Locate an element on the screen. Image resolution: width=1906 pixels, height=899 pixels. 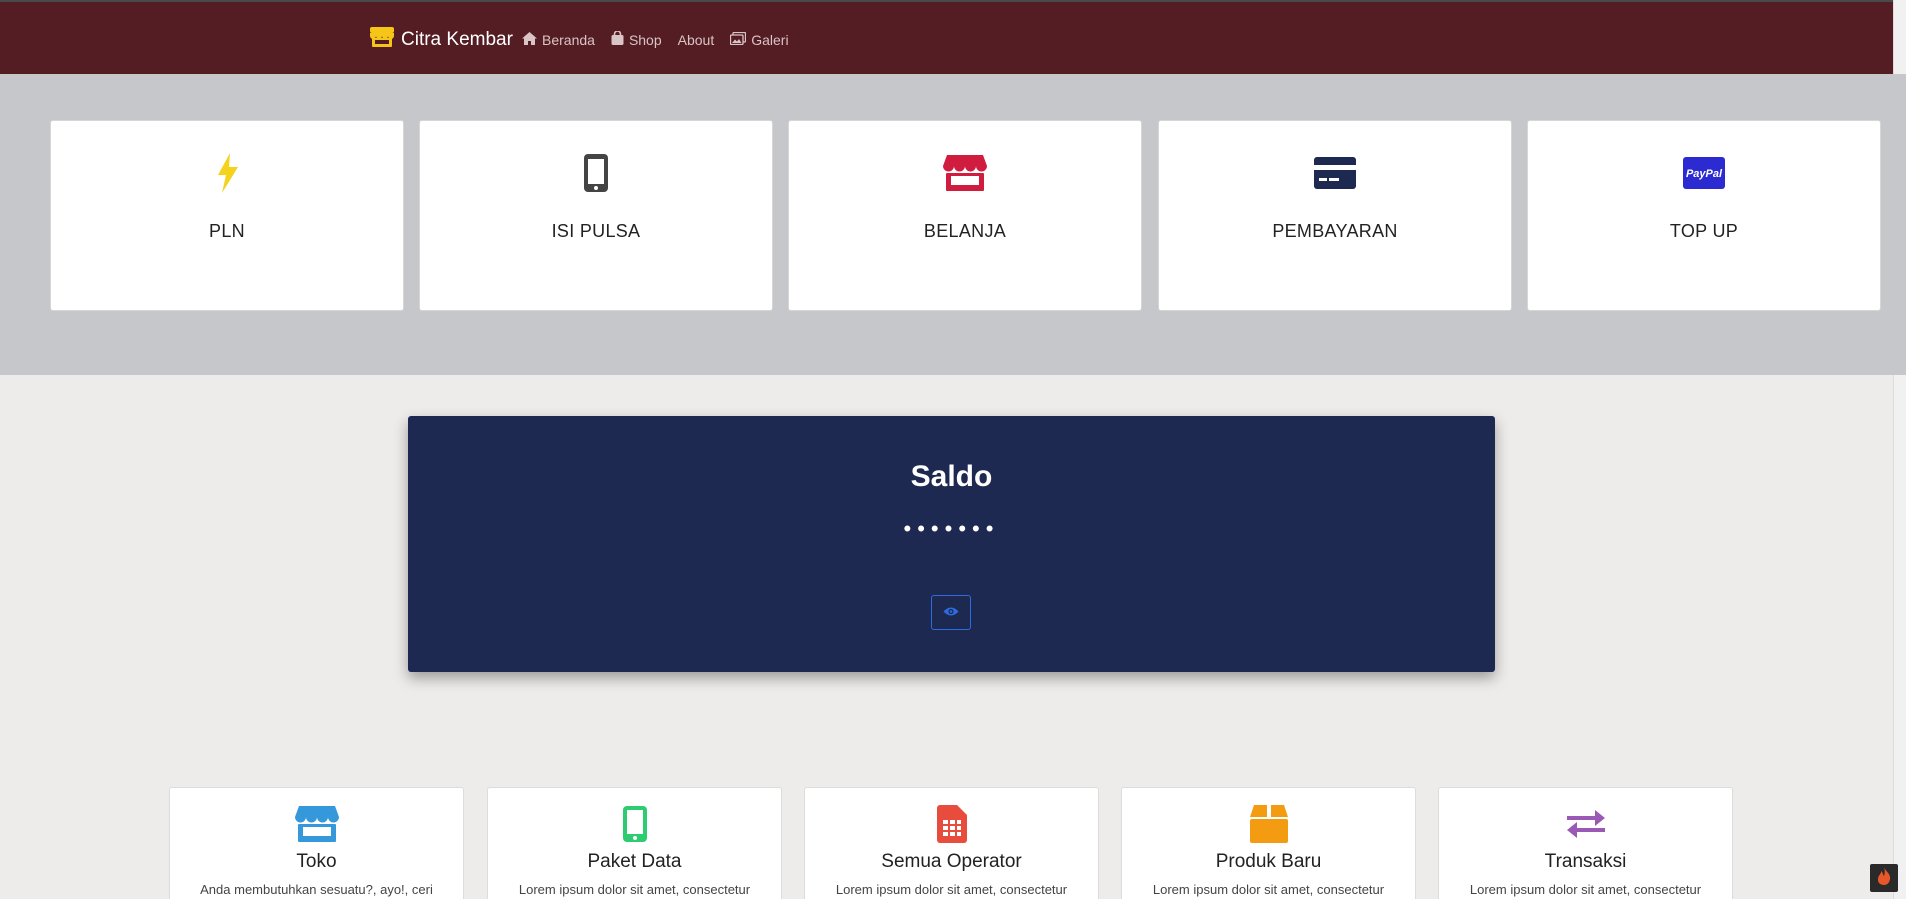
home-icon is located at coordinates (529, 39).